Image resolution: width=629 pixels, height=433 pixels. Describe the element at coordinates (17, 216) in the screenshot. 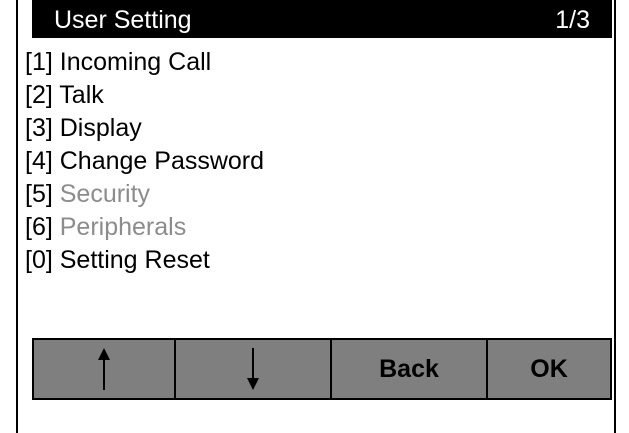

I see `display-border-left` at that location.